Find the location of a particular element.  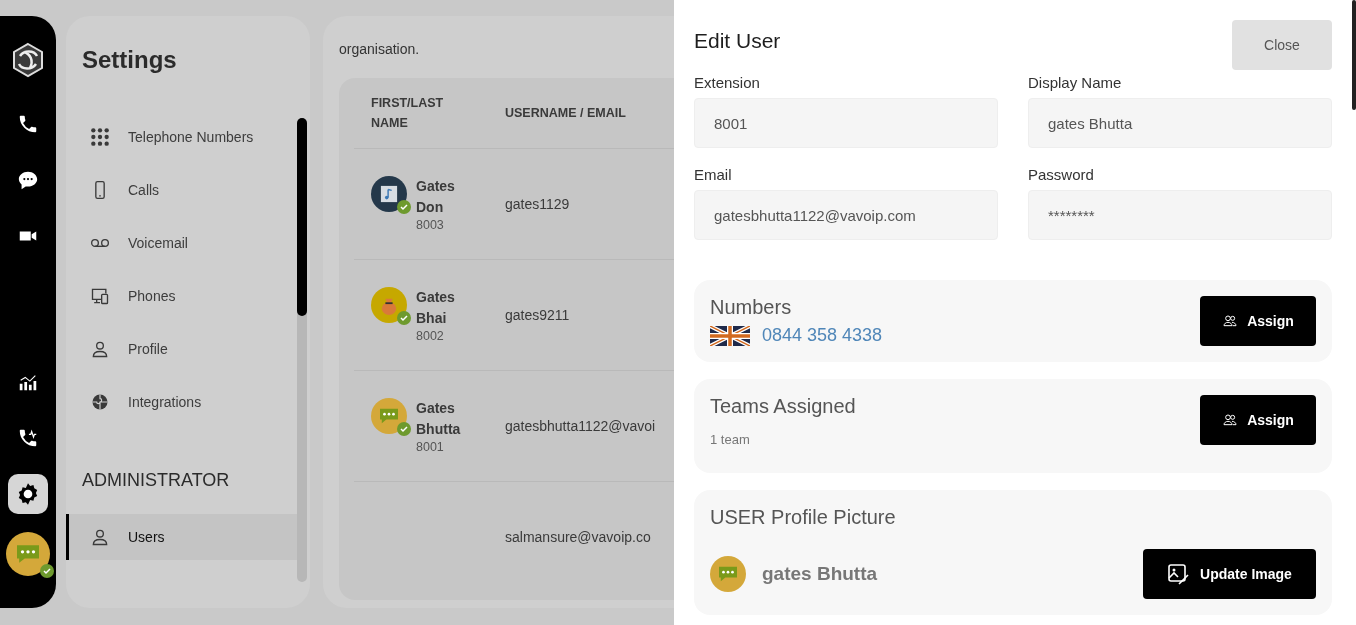

settings-menu-item: Phones is located at coordinates (182, 295).